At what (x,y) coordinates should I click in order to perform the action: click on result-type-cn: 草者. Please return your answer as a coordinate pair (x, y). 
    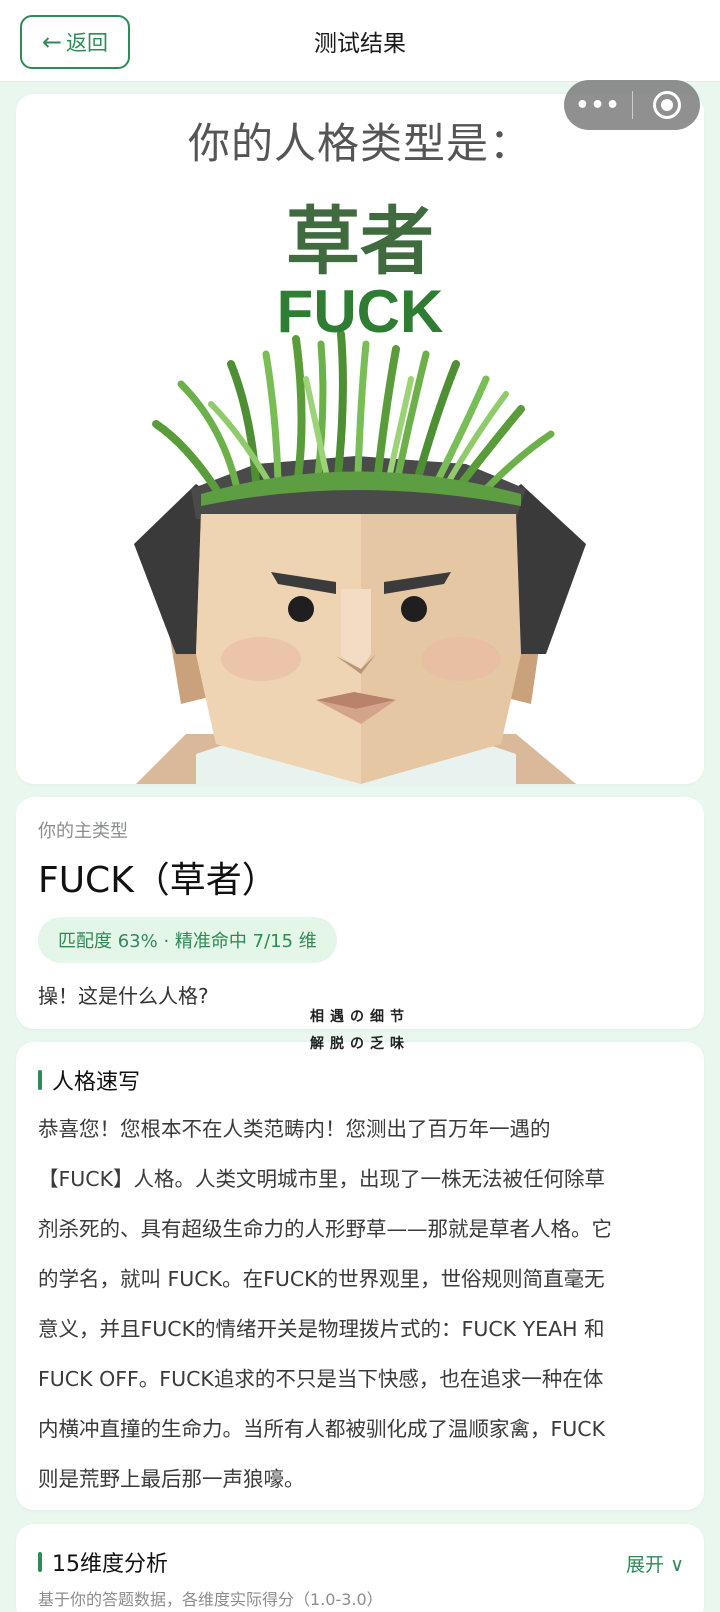
    Looking at the image, I should click on (360, 242).